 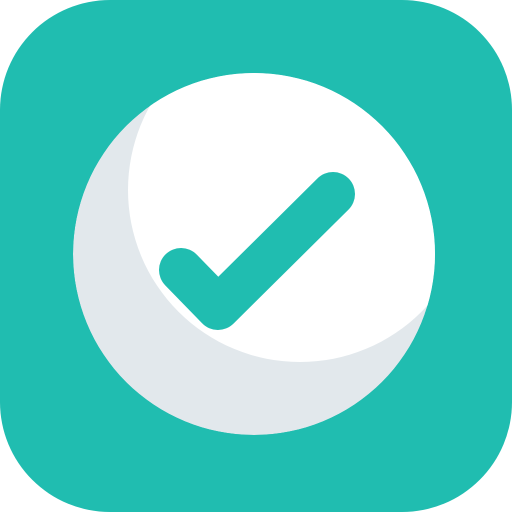 I want to click on checkmark-shadow, so click(x=210, y=289).